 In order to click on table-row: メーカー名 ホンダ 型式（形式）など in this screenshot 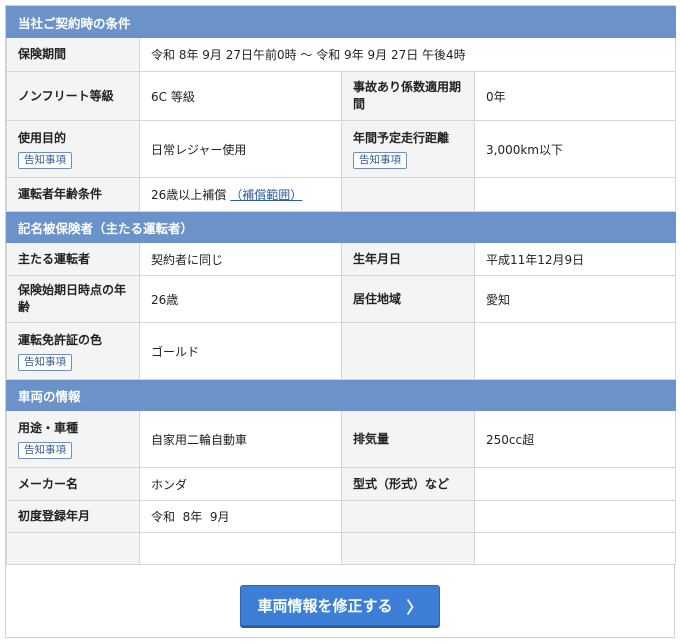, I will do `click(341, 484)`.